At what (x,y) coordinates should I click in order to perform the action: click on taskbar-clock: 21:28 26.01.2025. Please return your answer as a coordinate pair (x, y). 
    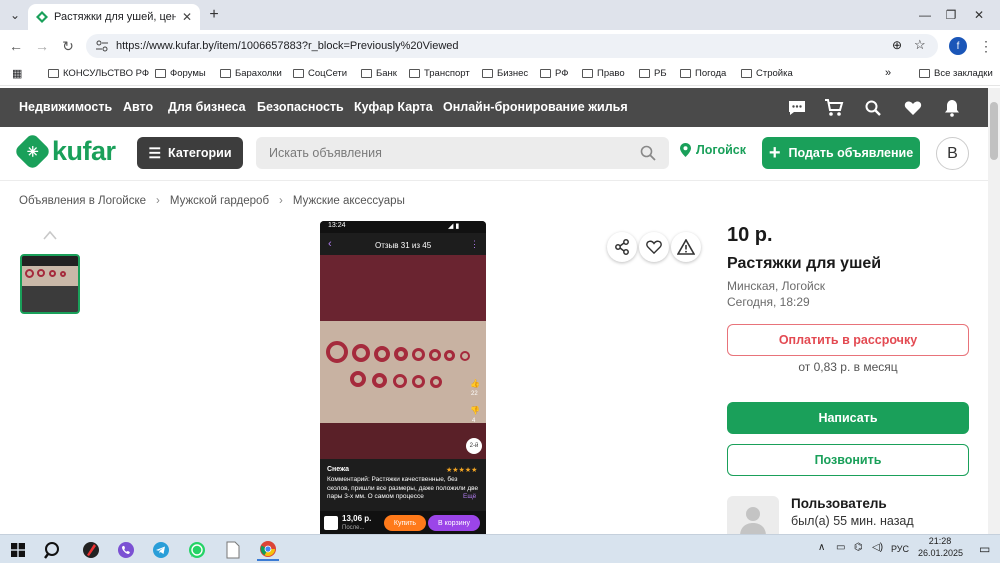
    Looking at the image, I should click on (940, 547).